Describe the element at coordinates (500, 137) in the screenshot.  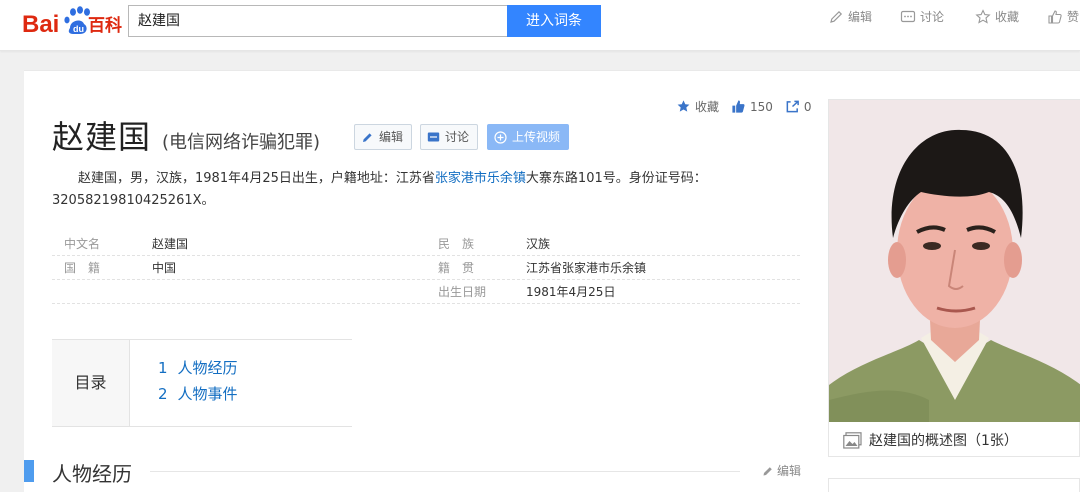
I see `plus-circle-icon` at that location.